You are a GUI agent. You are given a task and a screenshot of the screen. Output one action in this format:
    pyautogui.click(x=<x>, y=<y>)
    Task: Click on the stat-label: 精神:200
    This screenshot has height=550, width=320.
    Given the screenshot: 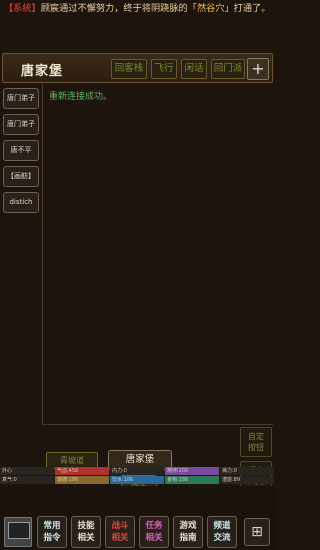 What is the action you would take?
    pyautogui.click(x=178, y=471)
    